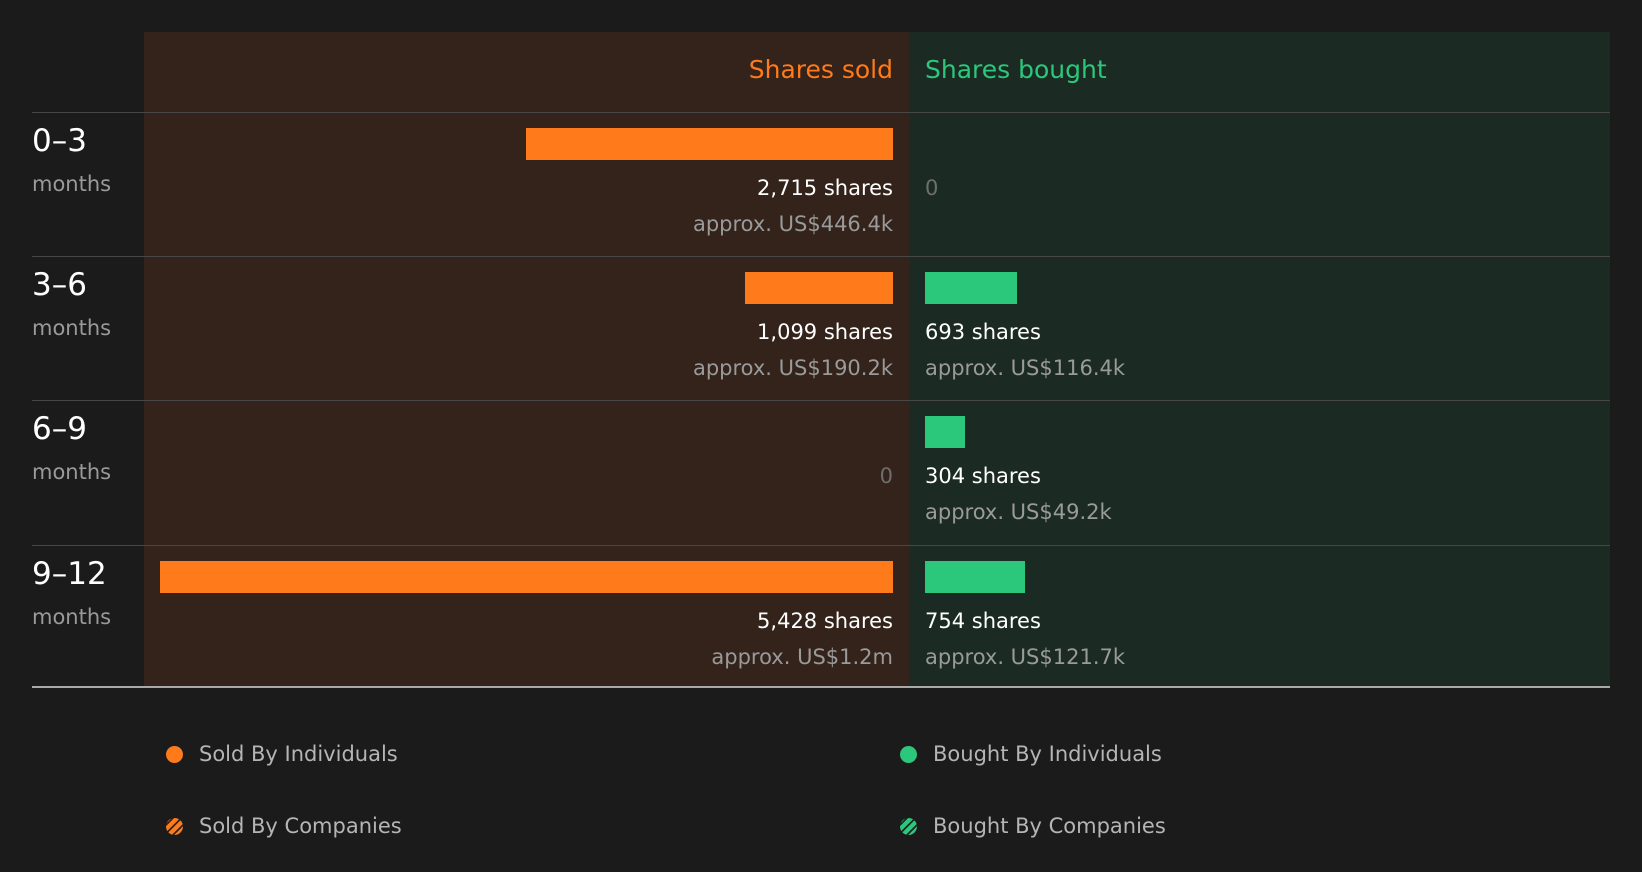 This screenshot has width=1642, height=872. What do you see at coordinates (1025, 657) in the screenshot?
I see `bought-value-label: approx. US$121.7k` at bounding box center [1025, 657].